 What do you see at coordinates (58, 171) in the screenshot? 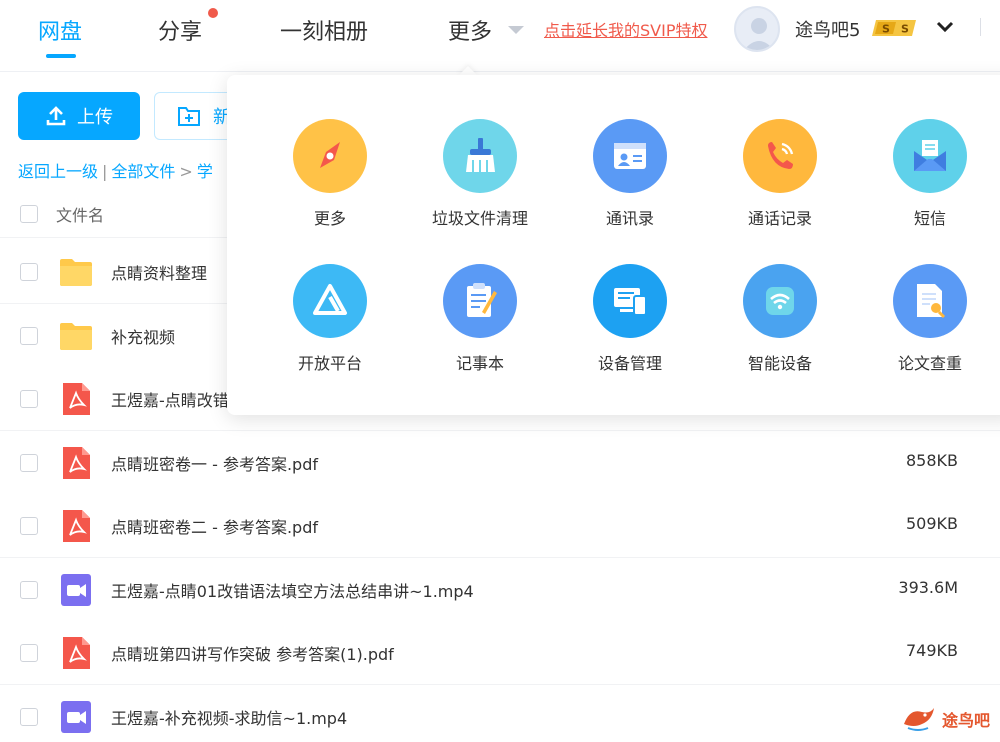
I see `breadcrumb-back: 返回上一级` at bounding box center [58, 171].